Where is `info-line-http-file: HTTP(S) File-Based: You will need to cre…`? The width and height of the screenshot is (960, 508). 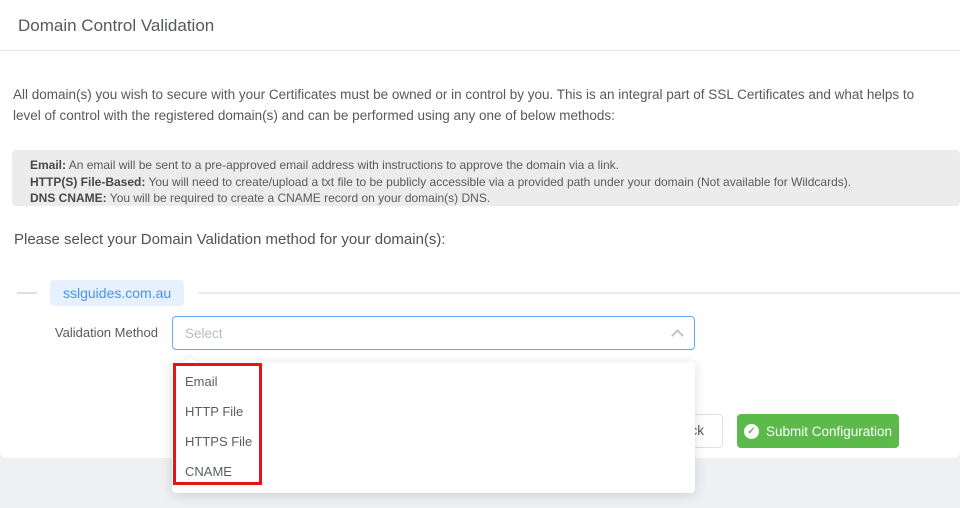
info-line-http-file: HTTP(S) File-Based: You will need to cre… is located at coordinates (486, 182).